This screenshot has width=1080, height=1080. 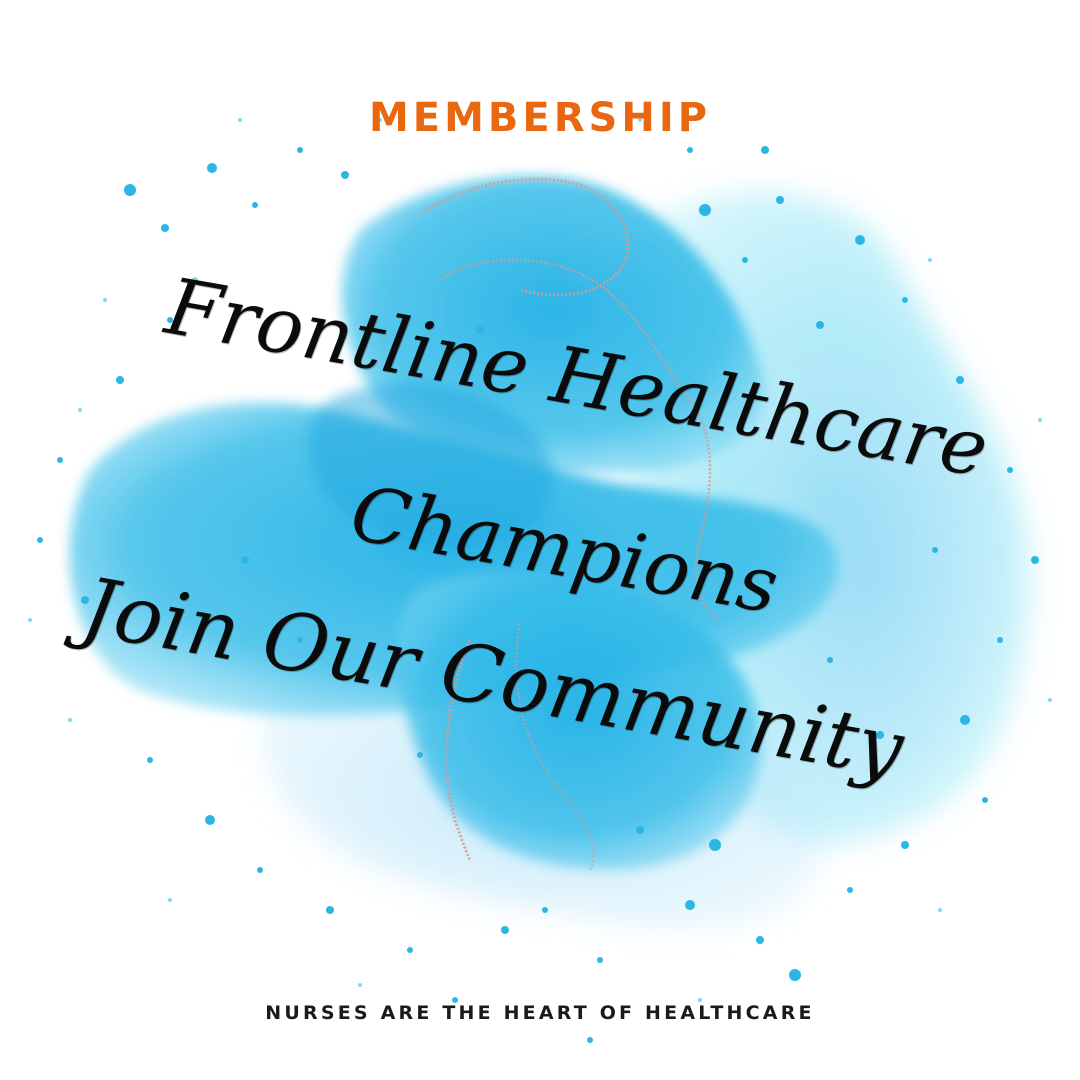 What do you see at coordinates (540, 1013) in the screenshot?
I see `tagline: NURSES ARE THE HEART OF HEALTHCARE` at bounding box center [540, 1013].